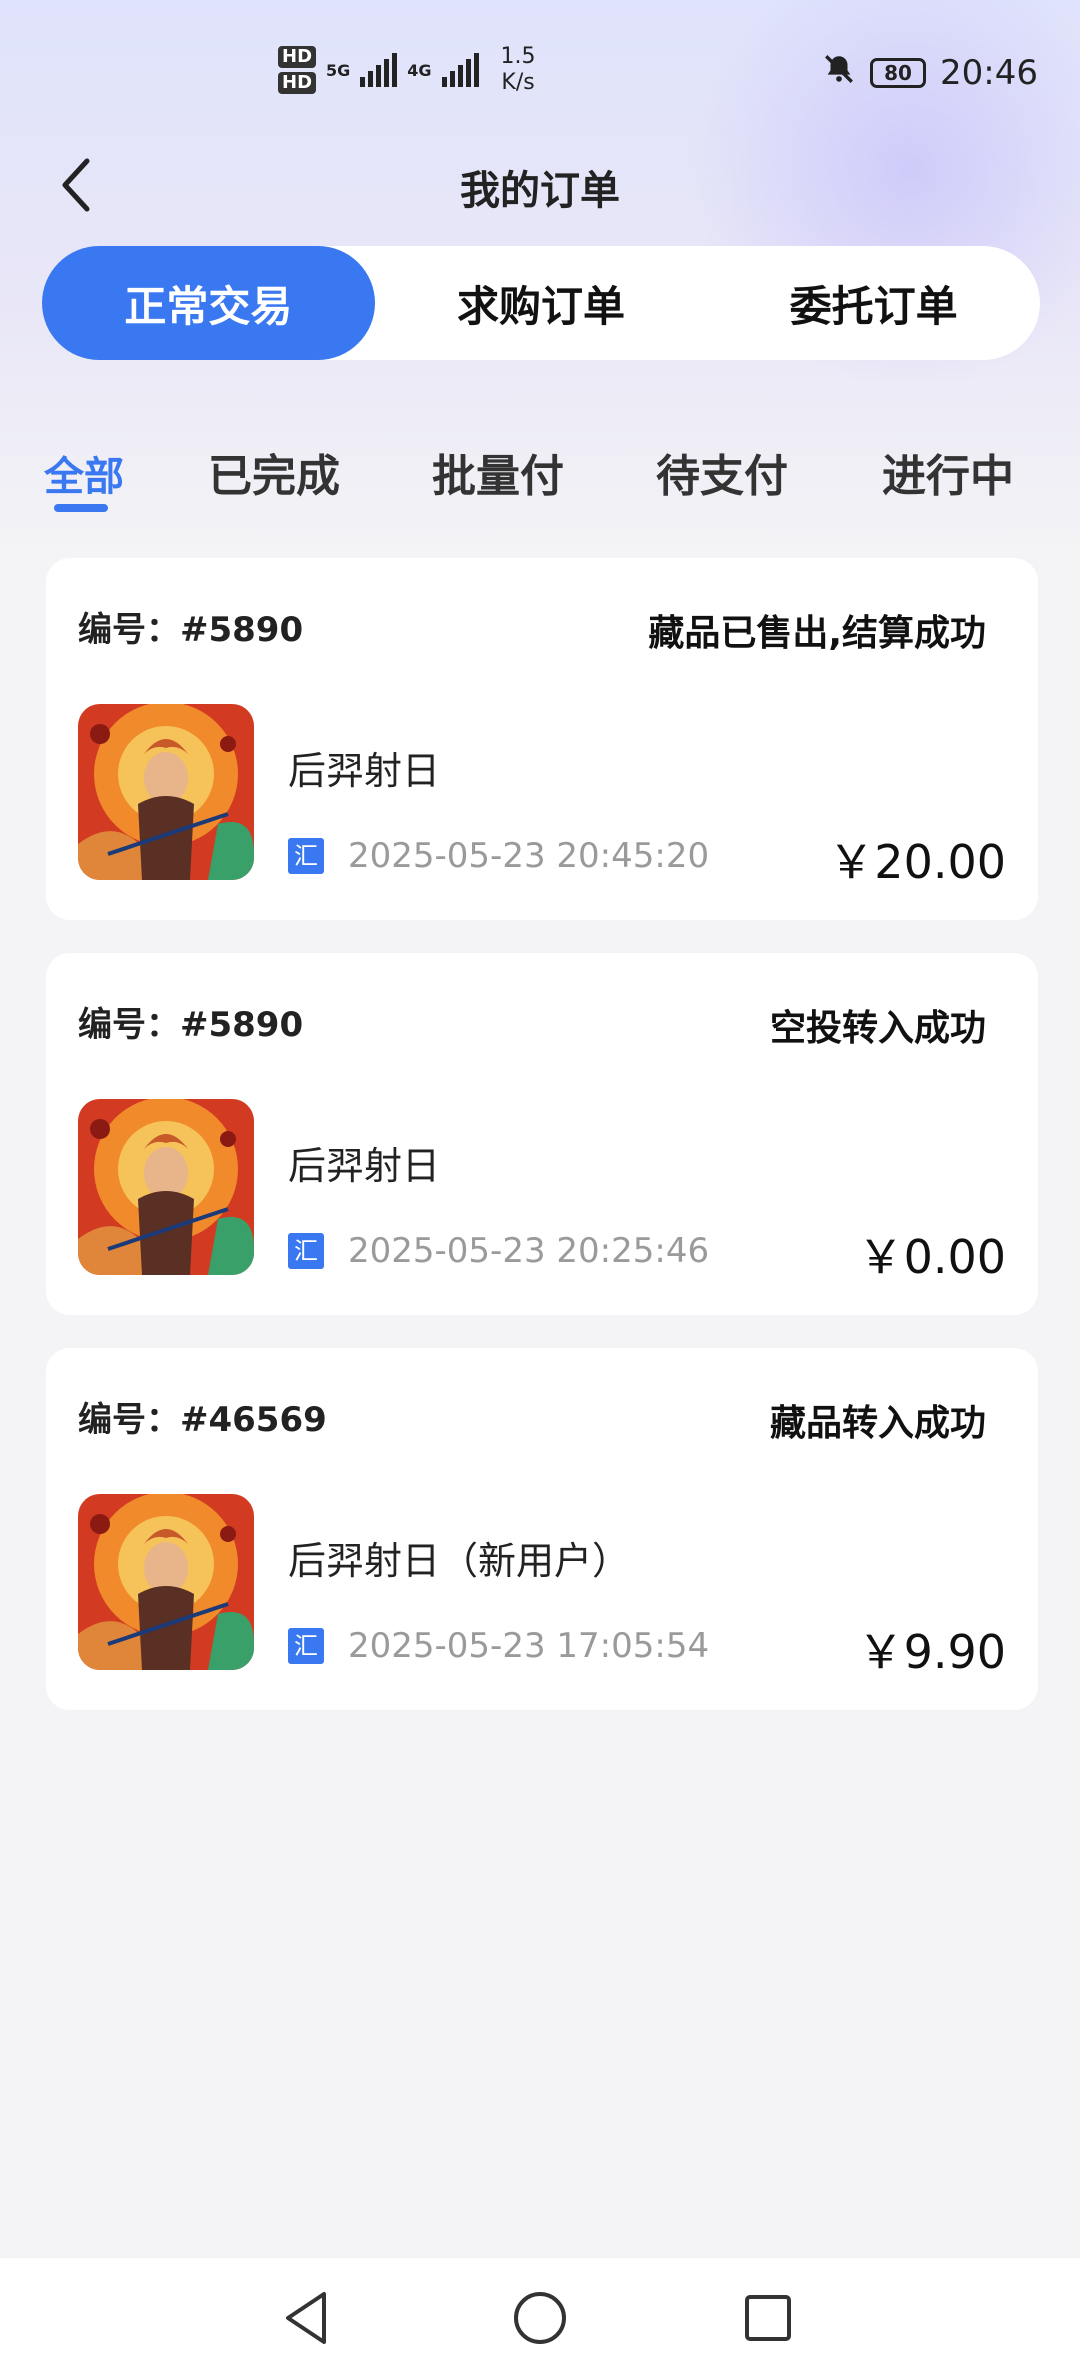 The height and width of the screenshot is (2376, 1080). What do you see at coordinates (529, 1251) in the screenshot?
I see `order-time: 2025-05-23 20:25:46` at bounding box center [529, 1251].